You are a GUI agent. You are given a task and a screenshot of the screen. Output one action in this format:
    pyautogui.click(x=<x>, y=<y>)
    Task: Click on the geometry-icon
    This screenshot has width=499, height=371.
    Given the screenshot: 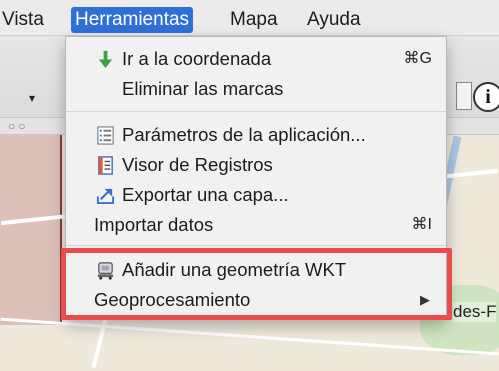 What is the action you would take?
    pyautogui.click(x=105, y=271)
    